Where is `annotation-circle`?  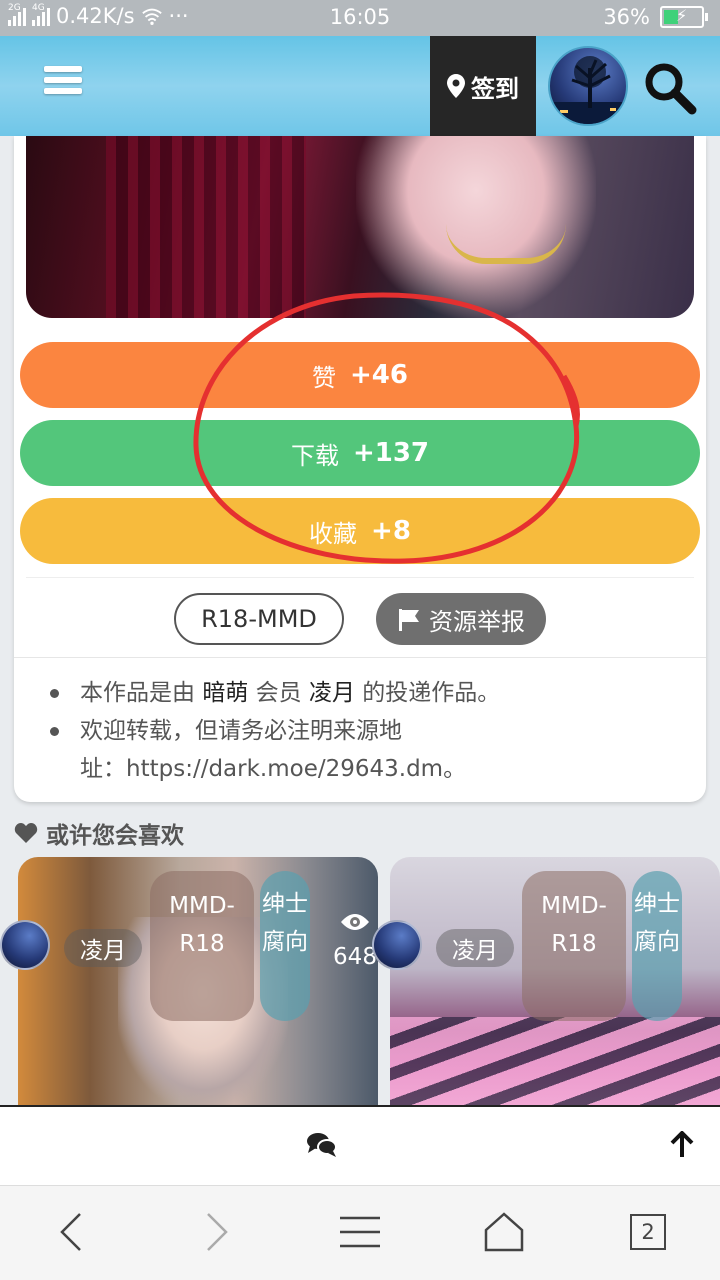 annotation-circle is located at coordinates (386, 428).